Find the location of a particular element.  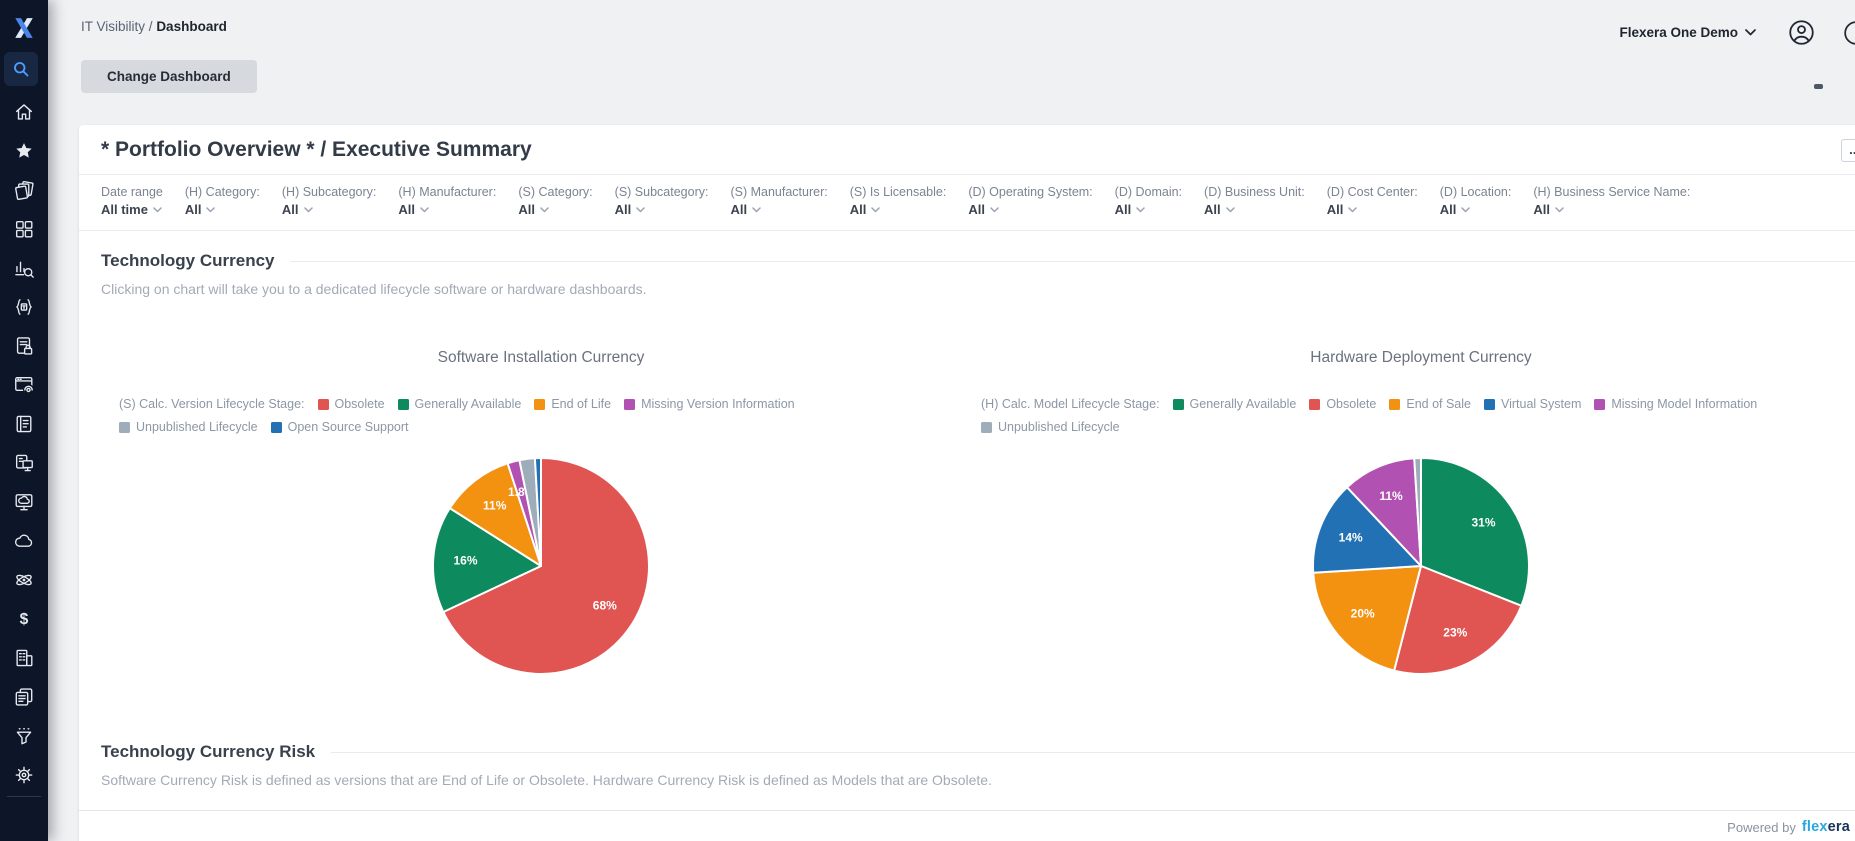

pie-slice-label: 68% is located at coordinates (605, 606).